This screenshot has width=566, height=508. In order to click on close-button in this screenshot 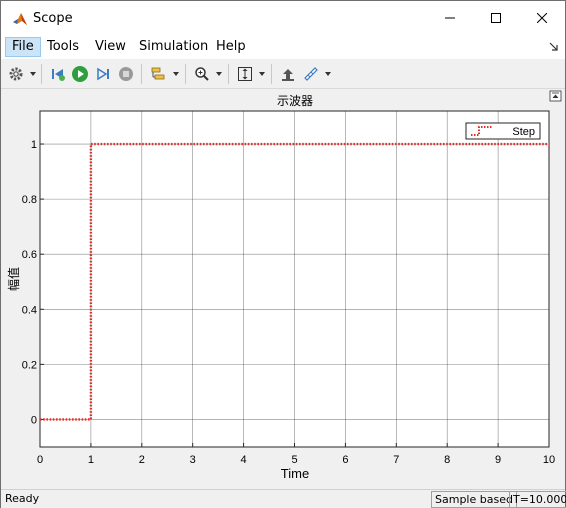, I will do `click(542, 18)`.